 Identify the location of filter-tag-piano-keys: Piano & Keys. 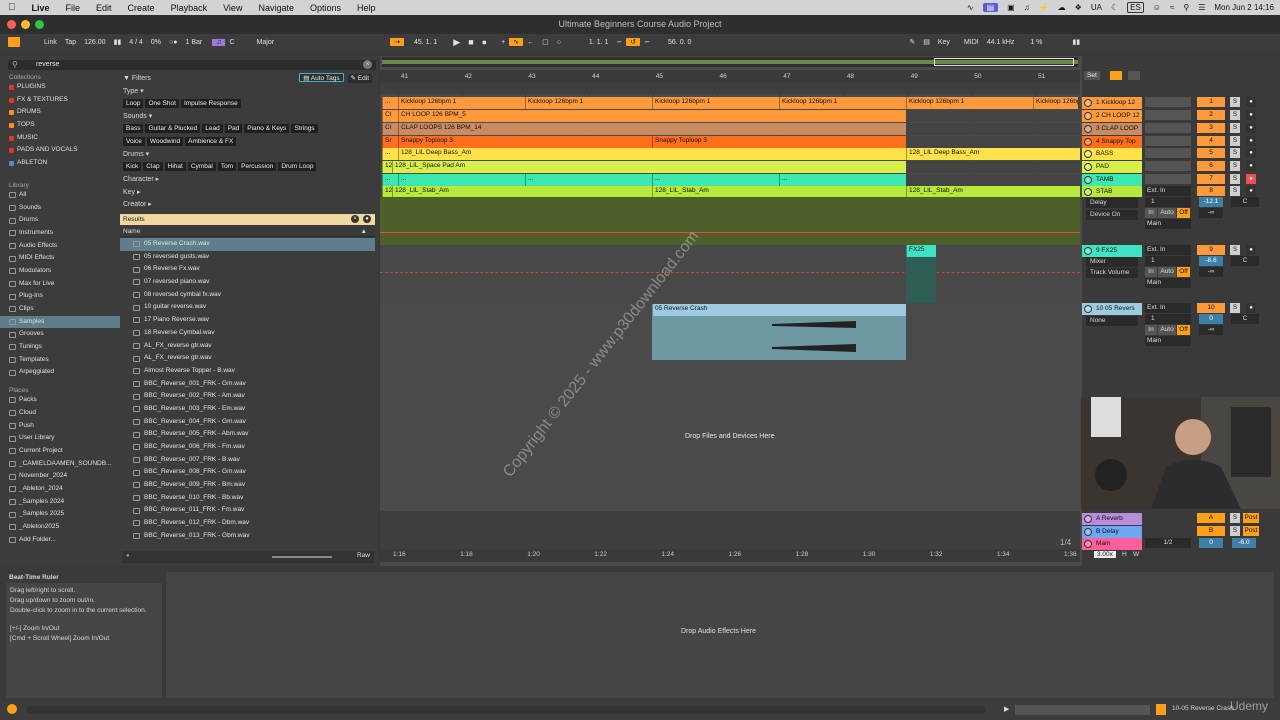
(267, 129).